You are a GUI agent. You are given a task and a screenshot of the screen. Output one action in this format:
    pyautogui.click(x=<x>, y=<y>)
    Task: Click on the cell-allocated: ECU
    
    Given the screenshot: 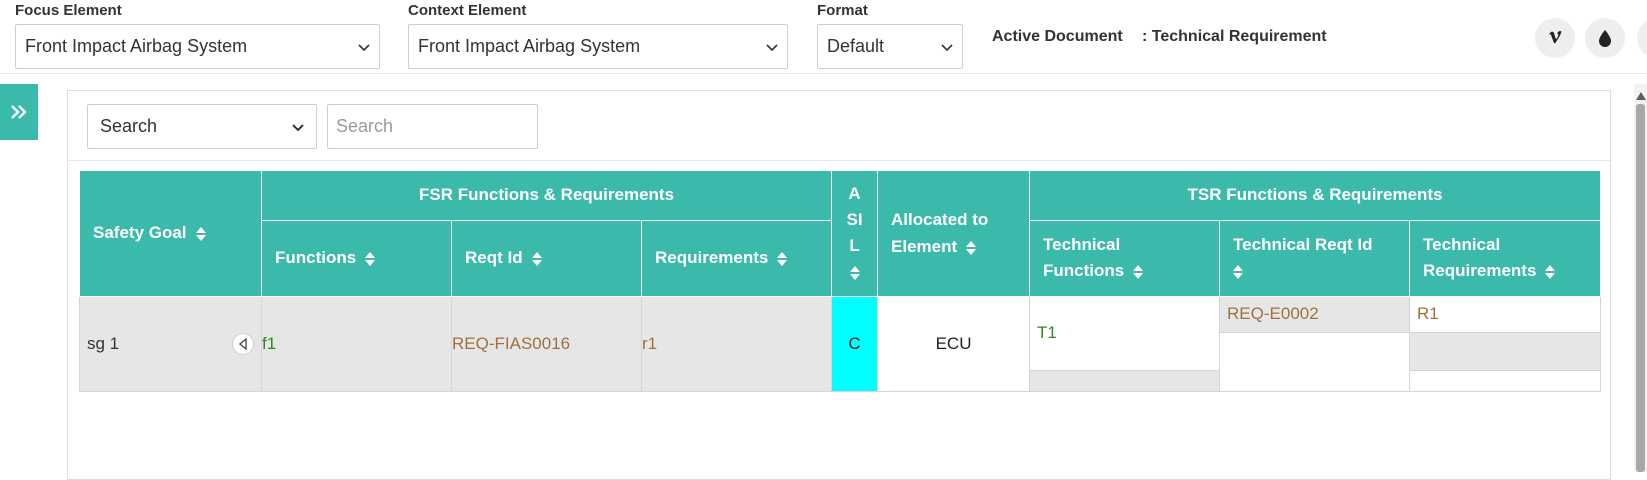 What is the action you would take?
    pyautogui.click(x=954, y=343)
    